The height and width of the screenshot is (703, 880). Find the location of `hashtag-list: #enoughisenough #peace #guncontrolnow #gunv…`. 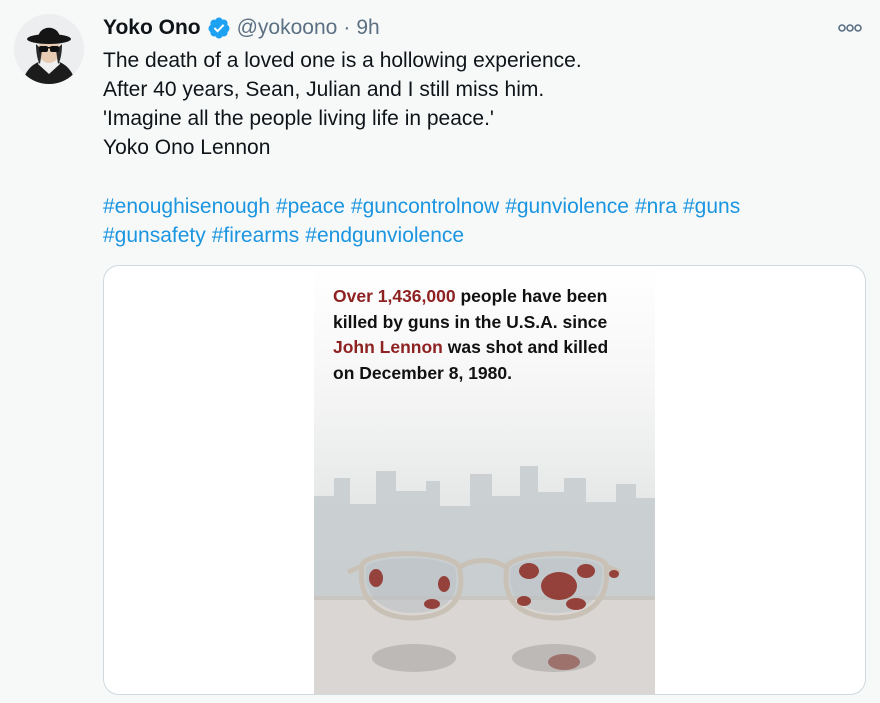

hashtag-list: #enoughisenough #peace #guncontrolnow #gunv… is located at coordinates (483, 221).